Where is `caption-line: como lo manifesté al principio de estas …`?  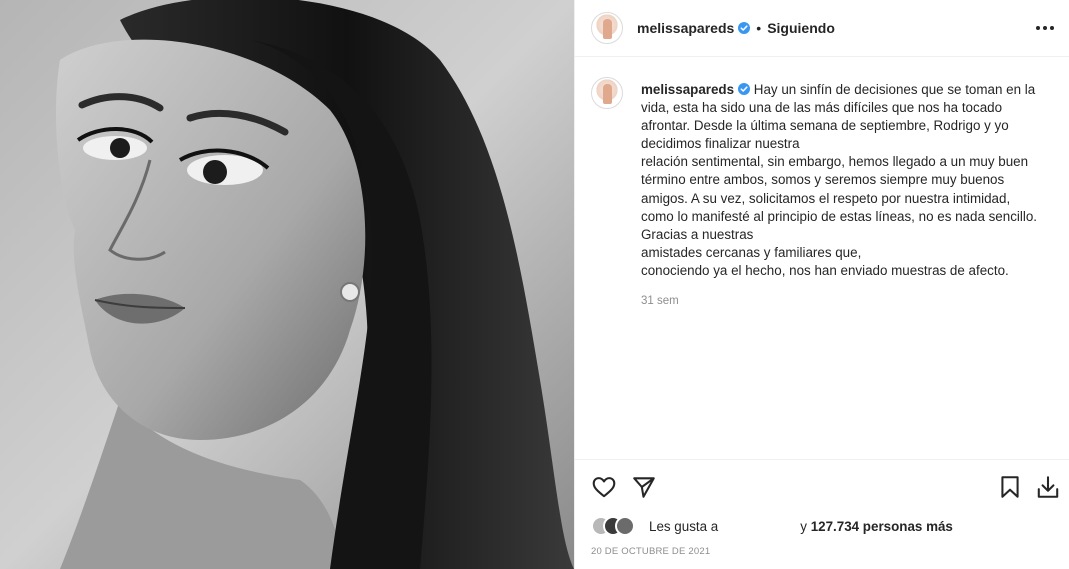 caption-line: como lo manifesté al principio de estas … is located at coordinates (839, 216).